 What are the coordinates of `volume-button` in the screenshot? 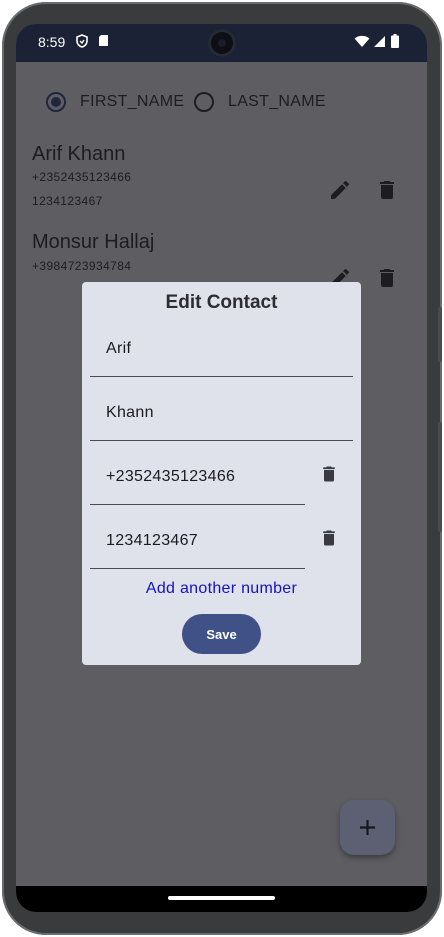 It's located at (440, 334).